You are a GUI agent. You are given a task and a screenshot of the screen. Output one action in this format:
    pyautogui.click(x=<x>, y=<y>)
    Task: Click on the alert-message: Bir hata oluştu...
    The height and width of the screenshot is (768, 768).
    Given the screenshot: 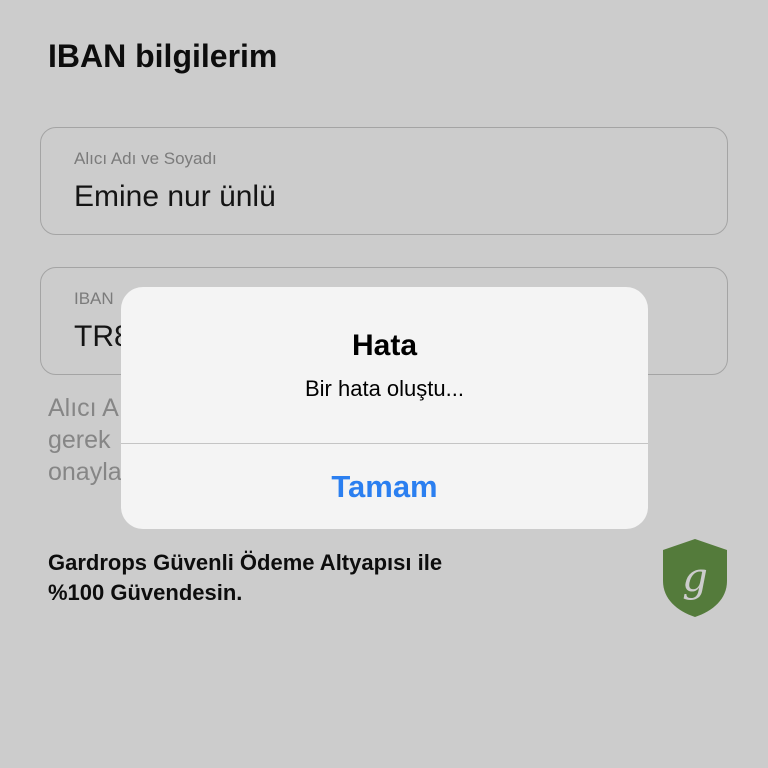 What is the action you would take?
    pyautogui.click(x=384, y=388)
    